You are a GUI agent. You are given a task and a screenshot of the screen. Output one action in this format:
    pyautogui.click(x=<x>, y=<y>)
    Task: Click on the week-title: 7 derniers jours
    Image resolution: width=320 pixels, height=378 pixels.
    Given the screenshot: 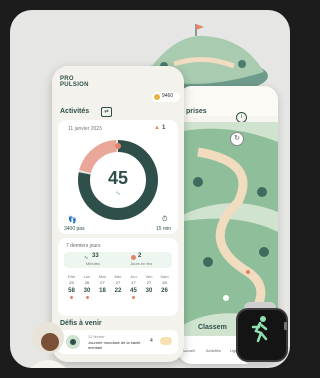 What is the action you would take?
    pyautogui.click(x=83, y=246)
    